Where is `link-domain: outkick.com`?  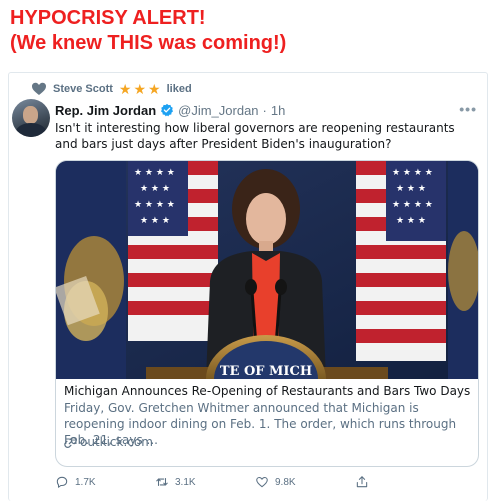
link-domain: outkick.com is located at coordinates (108, 442).